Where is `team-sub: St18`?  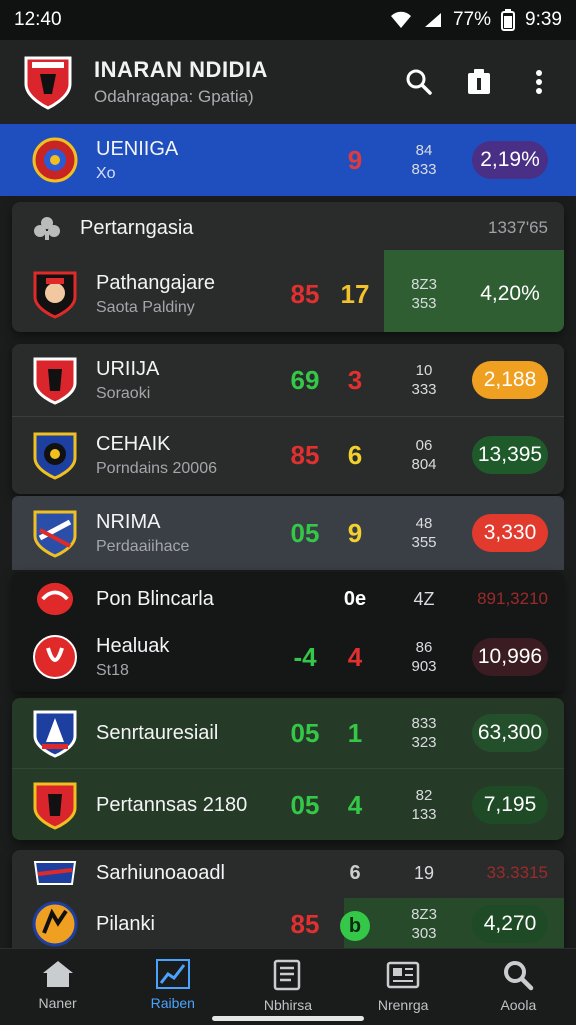 team-sub: St18 is located at coordinates (112, 670).